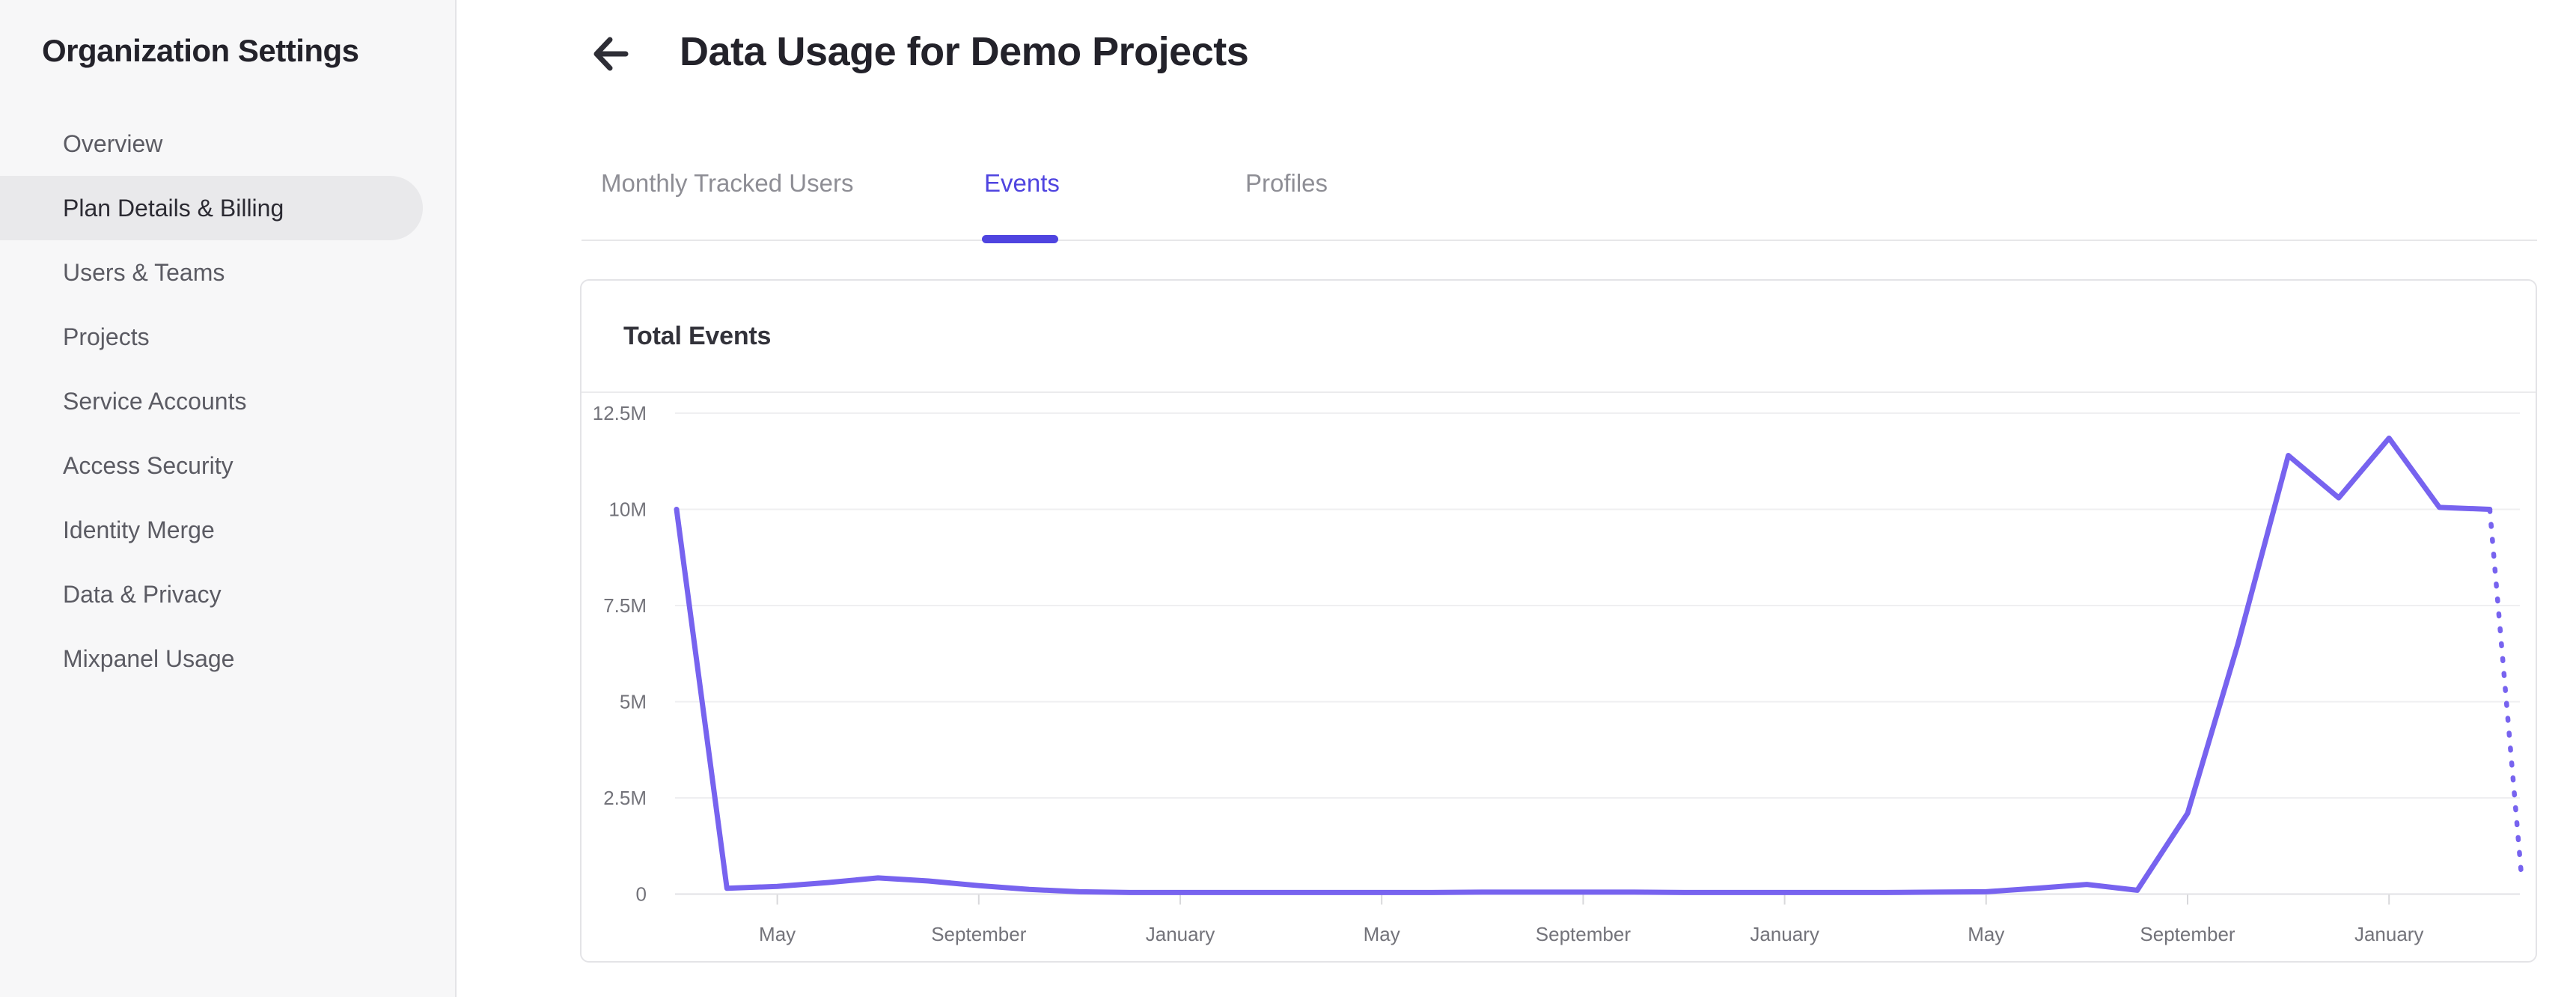 The width and height of the screenshot is (2576, 997). Describe the element at coordinates (641, 895) in the screenshot. I see `y-axis-label: 0` at that location.